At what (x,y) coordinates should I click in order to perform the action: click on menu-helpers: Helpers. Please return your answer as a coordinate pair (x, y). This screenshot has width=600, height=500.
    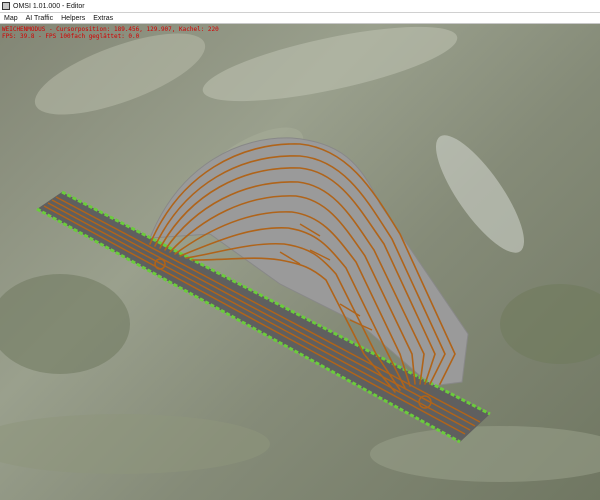
    Looking at the image, I should click on (73, 18).